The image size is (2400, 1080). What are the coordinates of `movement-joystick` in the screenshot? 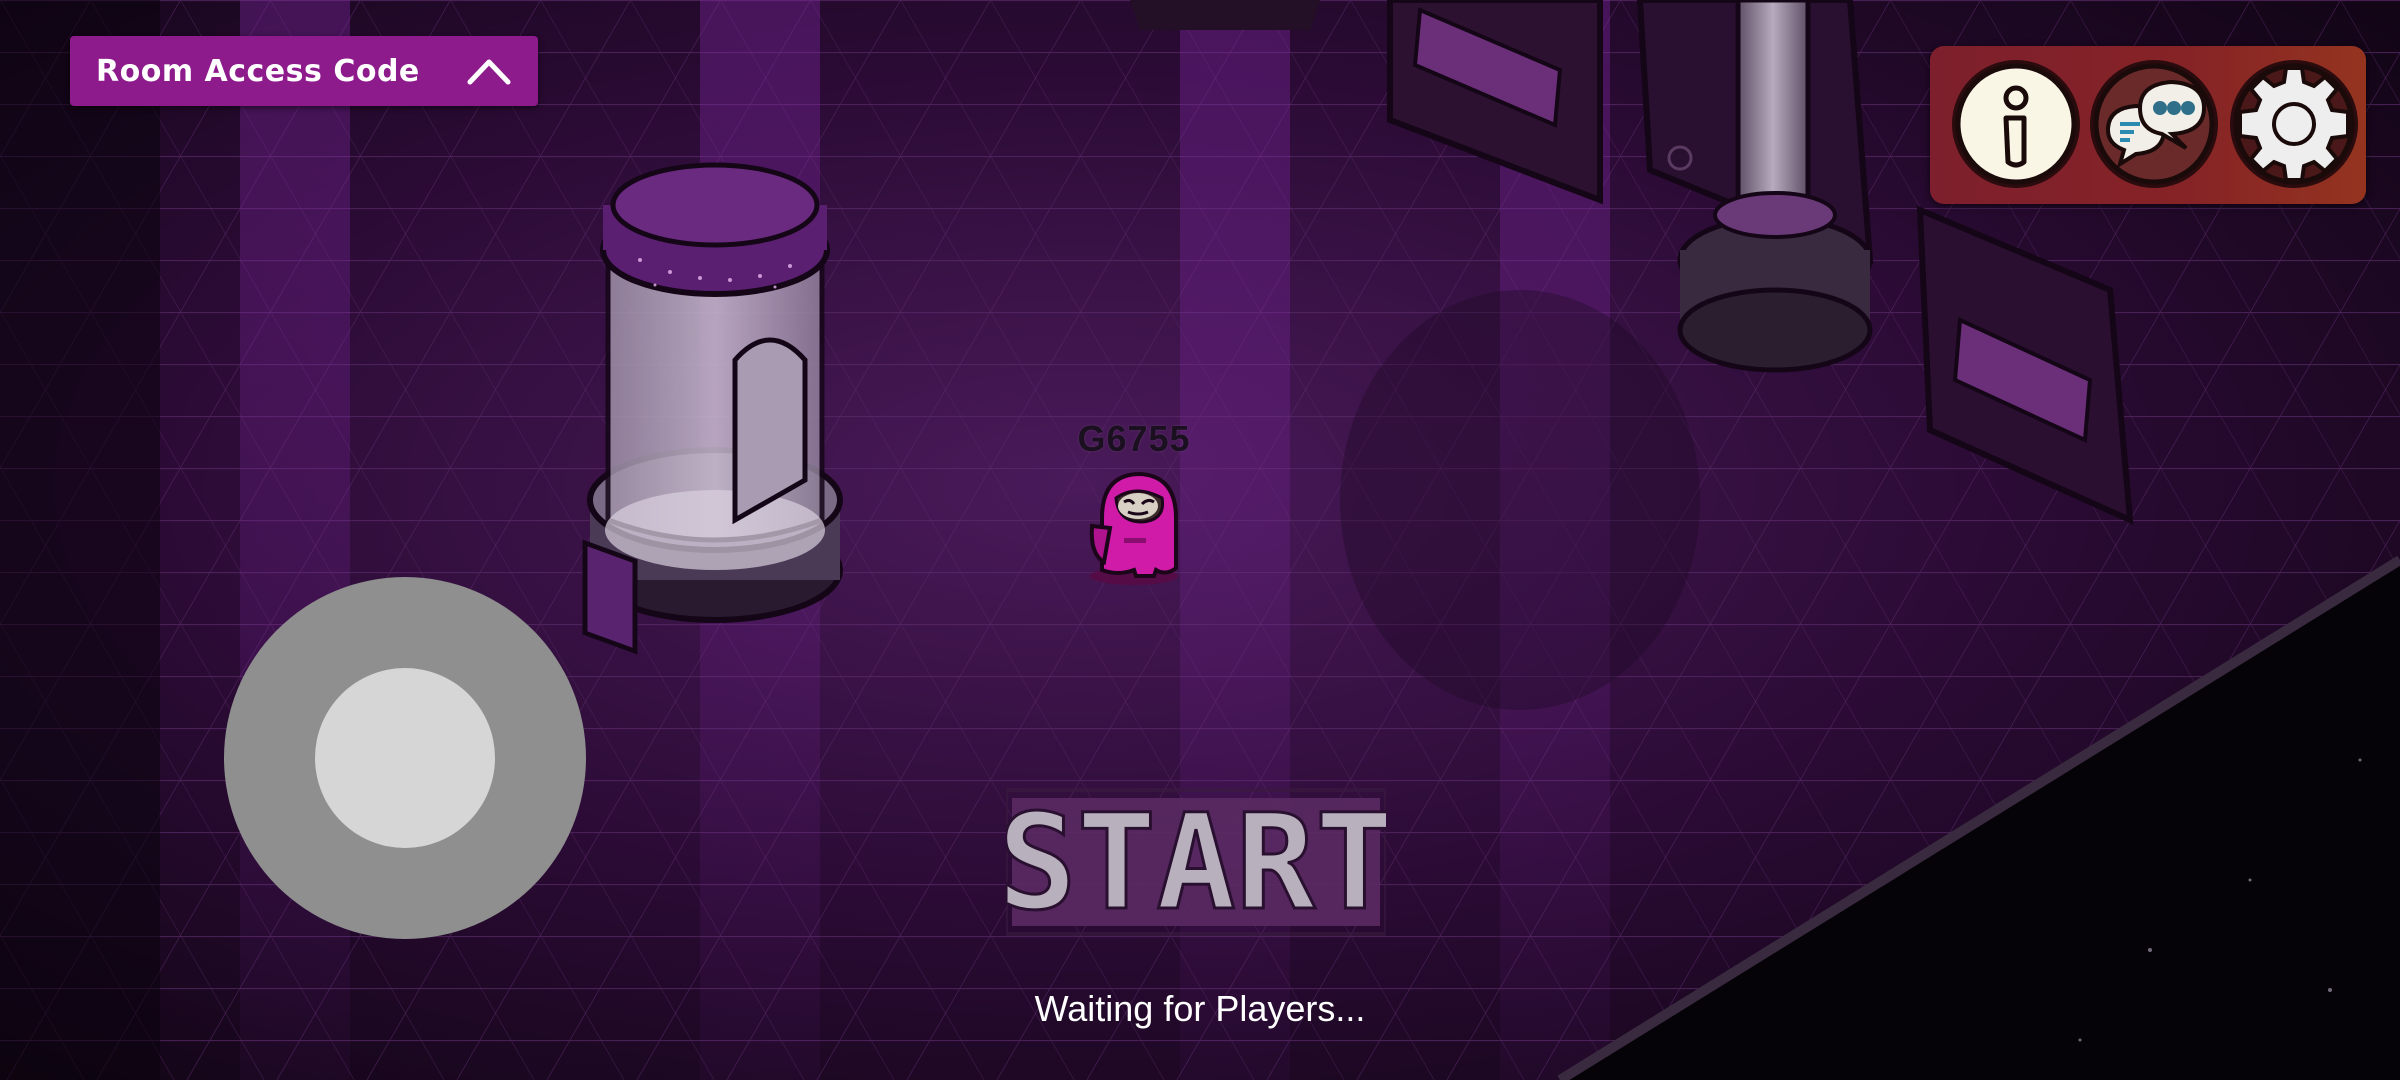 It's located at (405, 758).